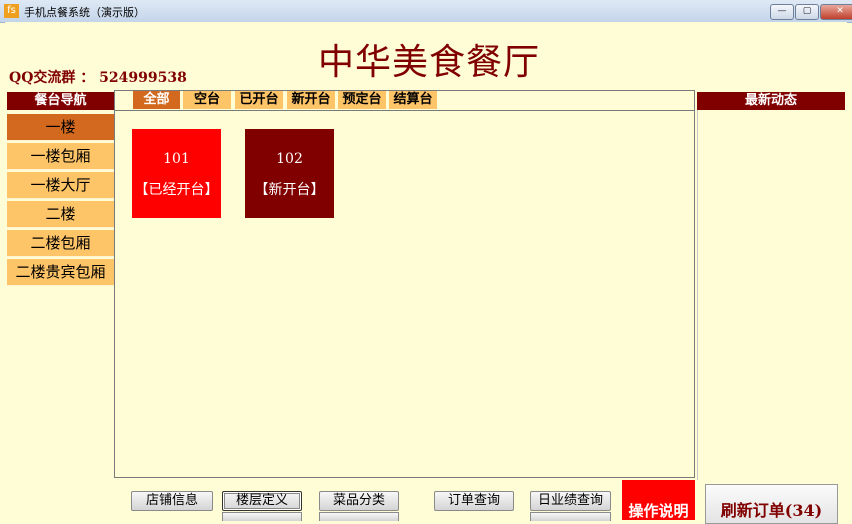  I want to click on qq-group-label: QQ交流群 ： 524999538, so click(98, 78).